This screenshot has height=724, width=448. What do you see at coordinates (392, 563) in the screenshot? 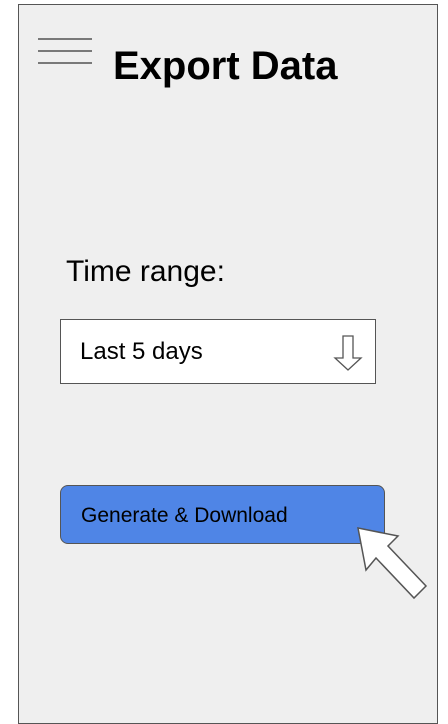
I see `mouse-pointer-icon` at bounding box center [392, 563].